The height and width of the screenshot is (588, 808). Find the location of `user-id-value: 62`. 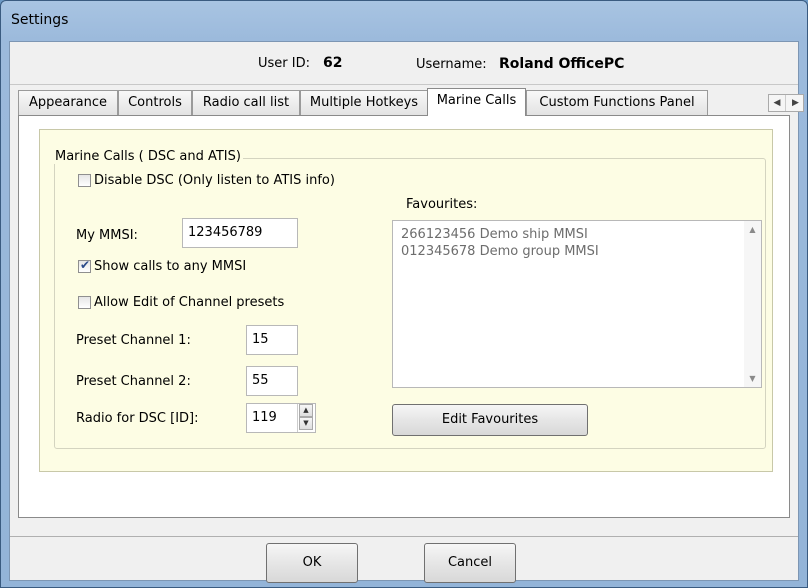

user-id-value: 62 is located at coordinates (333, 63).